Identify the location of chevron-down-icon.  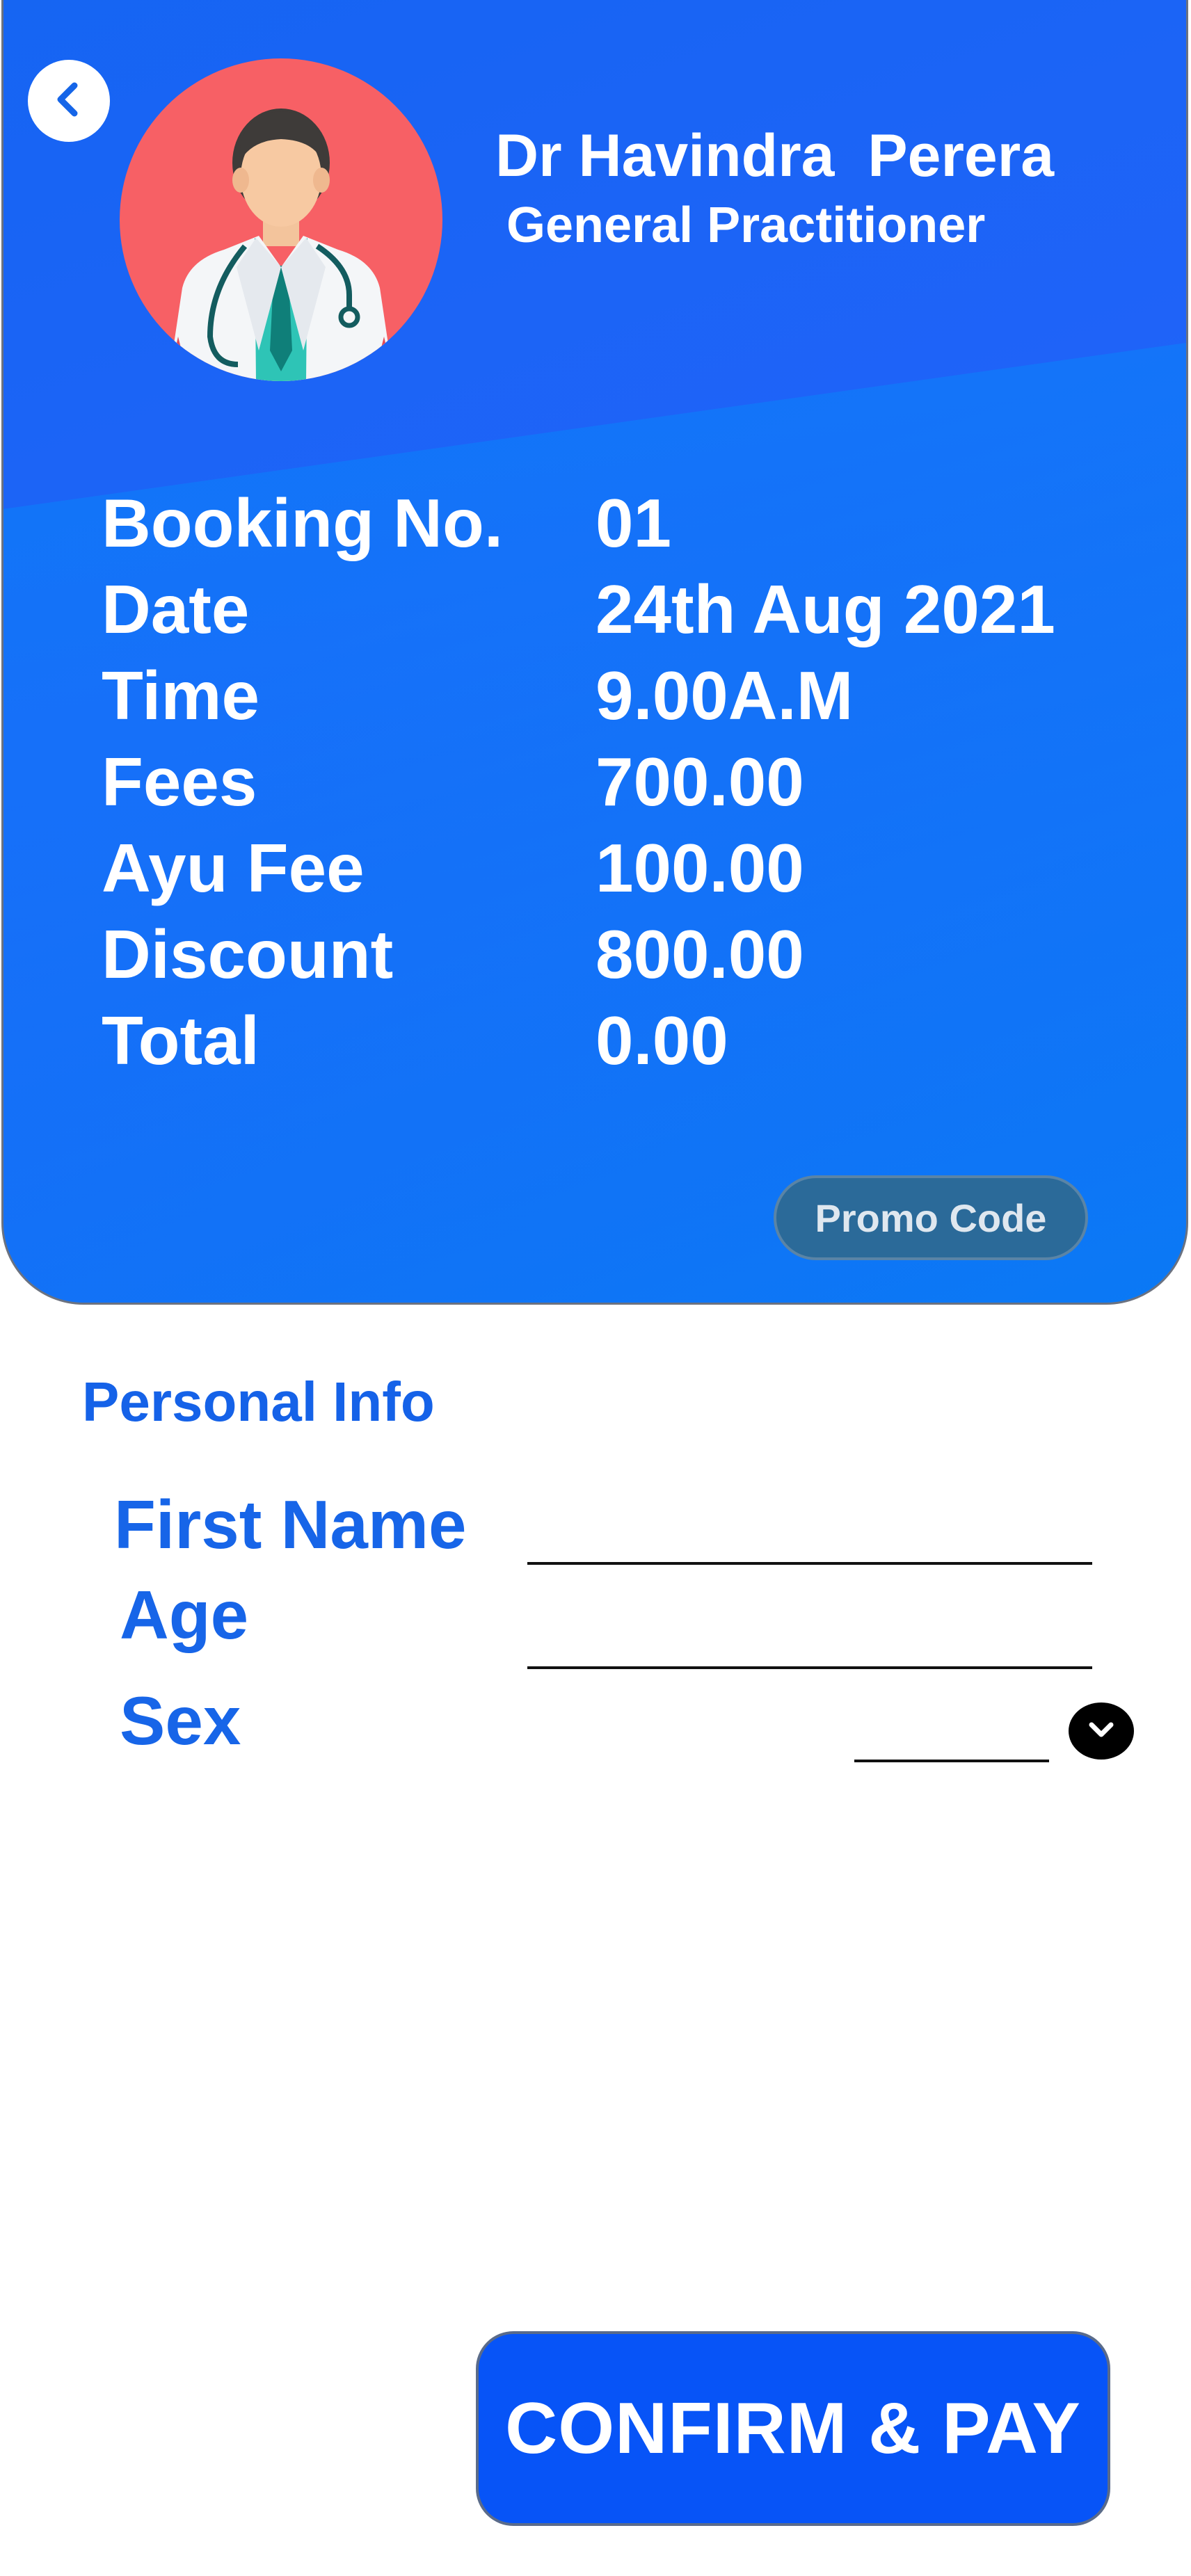
(1101, 1731).